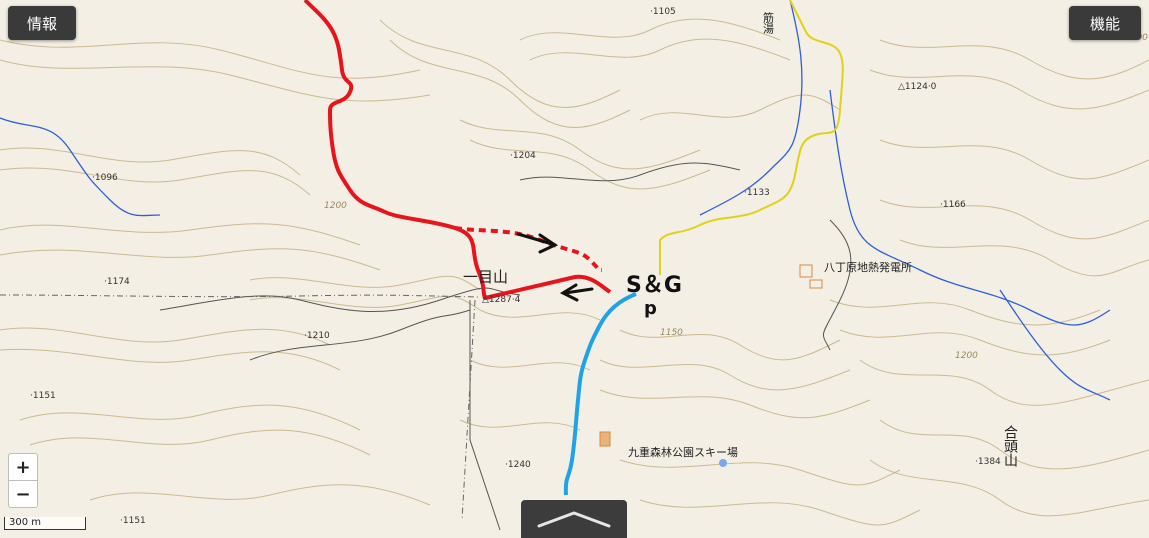 The image size is (1149, 538). I want to click on elevation-label: △1124·0, so click(917, 87).